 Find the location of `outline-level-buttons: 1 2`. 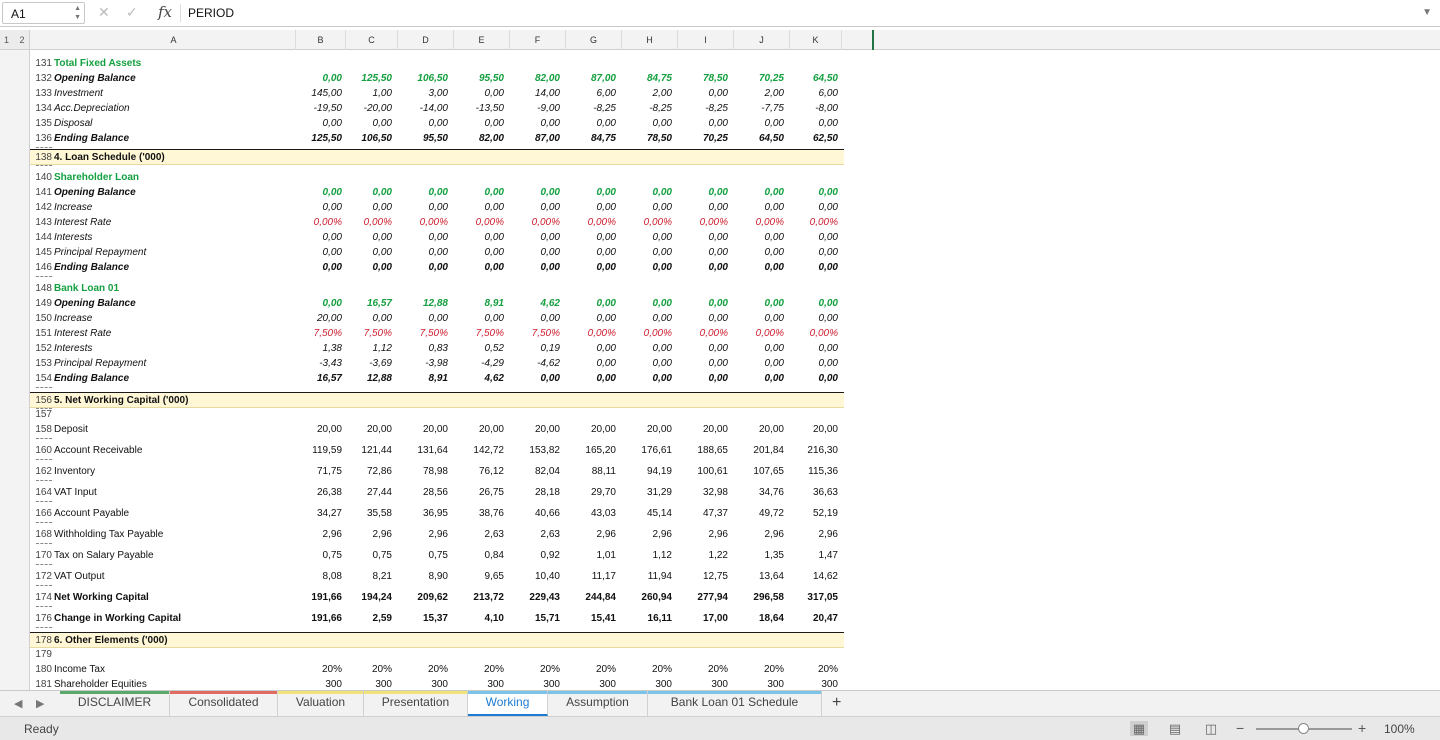

outline-level-buttons: 1 2 is located at coordinates (15, 40).